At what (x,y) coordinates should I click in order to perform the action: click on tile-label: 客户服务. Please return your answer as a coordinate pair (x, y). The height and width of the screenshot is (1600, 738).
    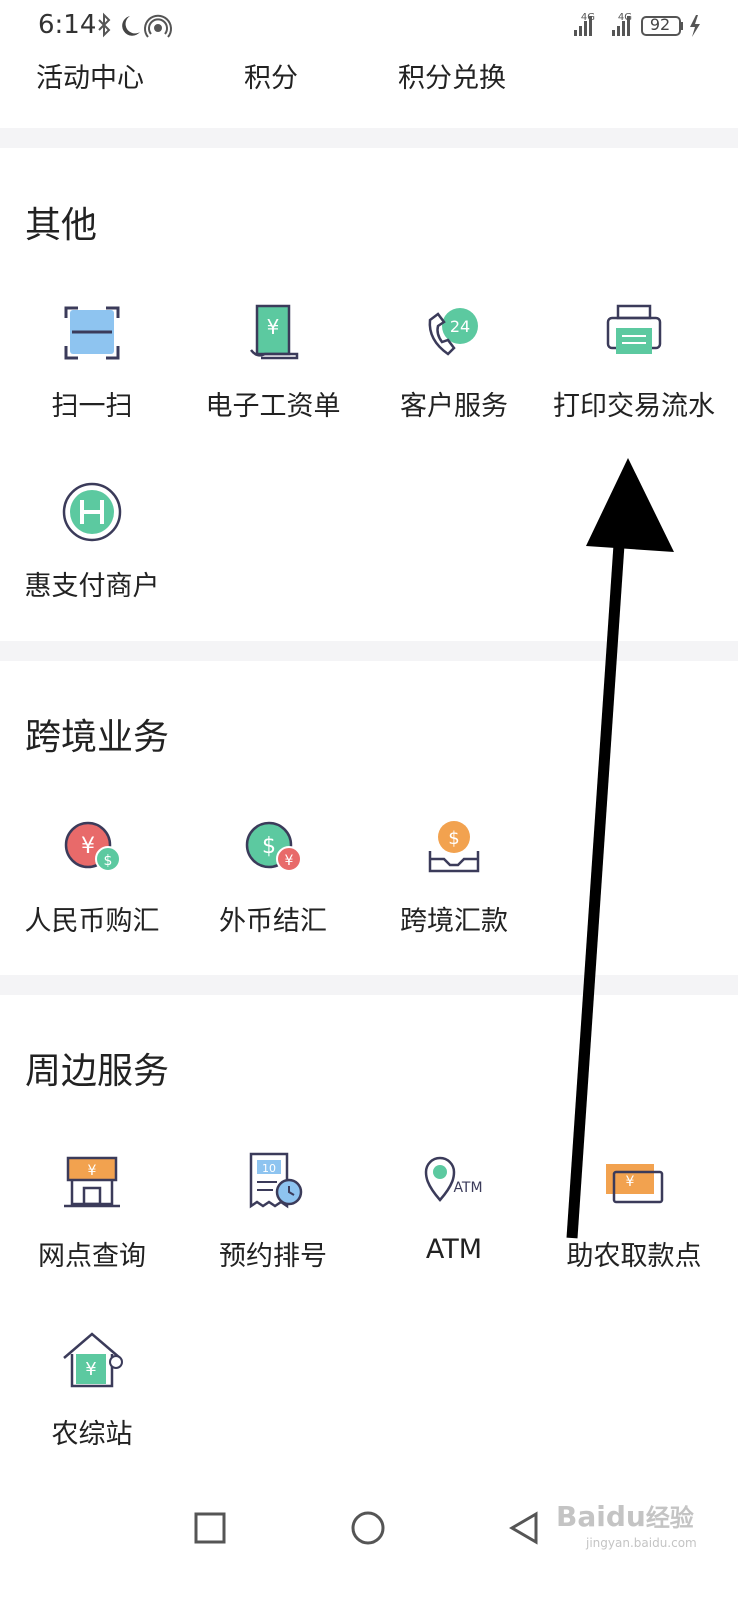
    Looking at the image, I should click on (454, 406).